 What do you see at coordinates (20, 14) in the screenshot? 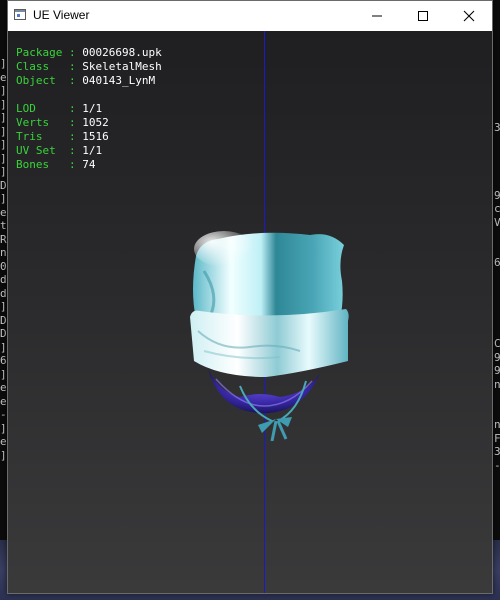
I see `app-icon` at bounding box center [20, 14].